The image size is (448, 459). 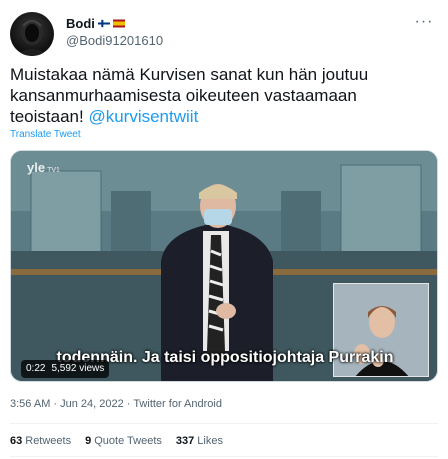 I want to click on channel-logo: yle TV1, so click(x=43, y=167).